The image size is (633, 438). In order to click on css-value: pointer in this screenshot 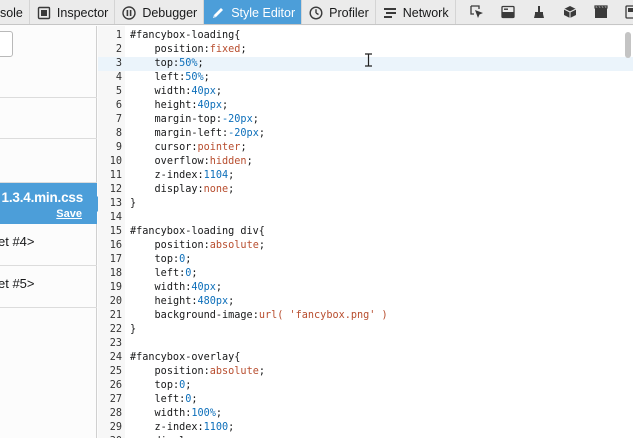, I will do `click(219, 147)`.